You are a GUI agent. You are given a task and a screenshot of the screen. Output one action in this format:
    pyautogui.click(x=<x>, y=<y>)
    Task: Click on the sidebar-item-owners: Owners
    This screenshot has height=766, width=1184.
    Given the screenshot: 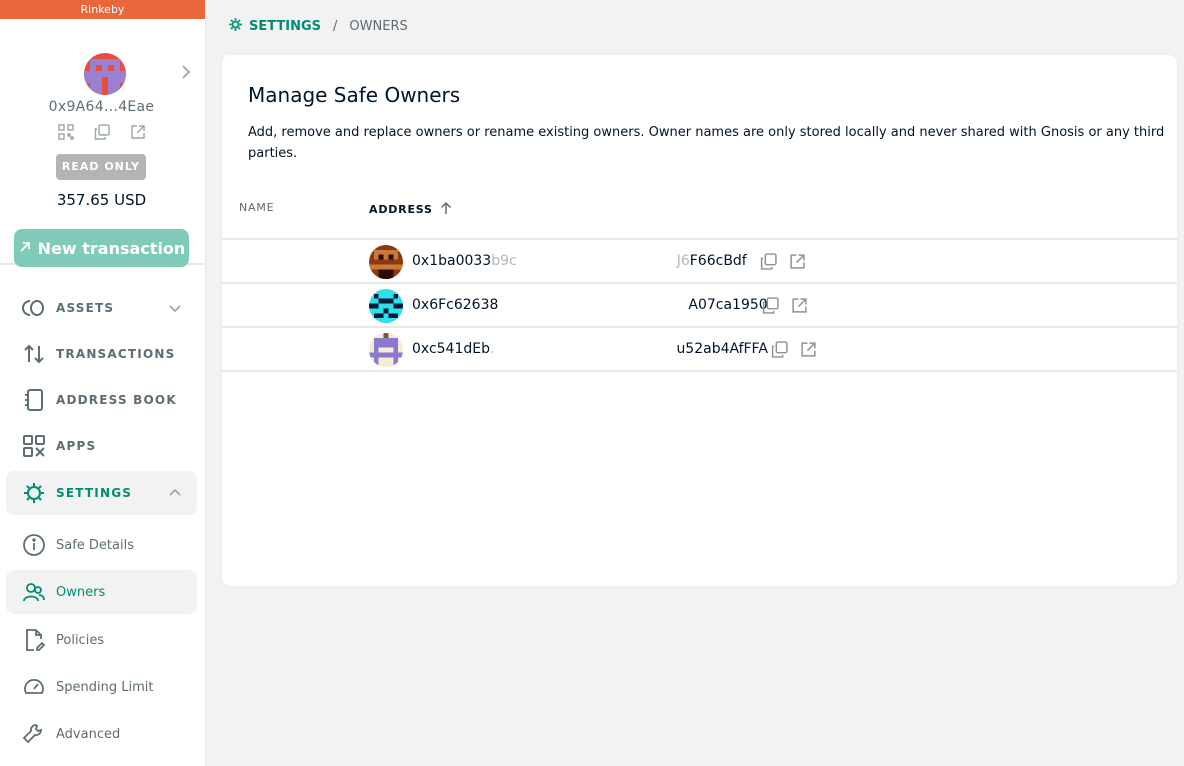 What is the action you would take?
    pyautogui.click(x=101, y=592)
    